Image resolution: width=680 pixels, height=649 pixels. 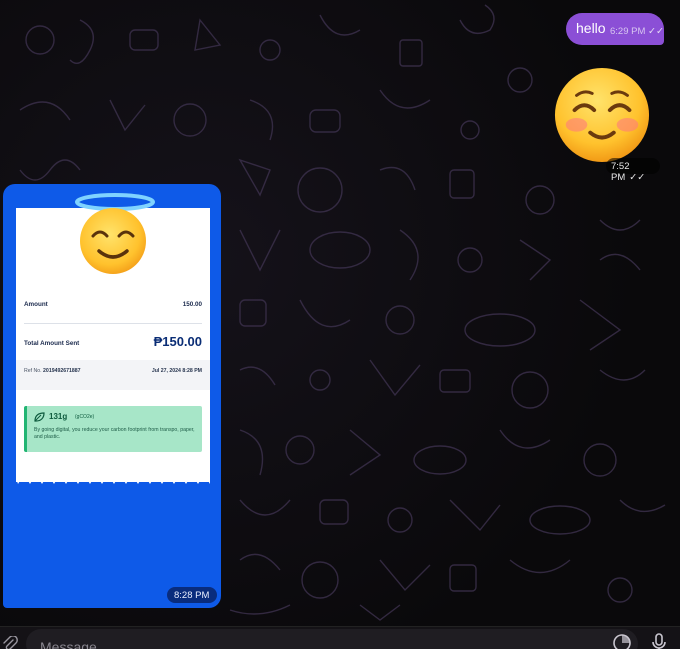 What do you see at coordinates (58, 416) in the screenshot?
I see `eco-amount: 131g` at bounding box center [58, 416].